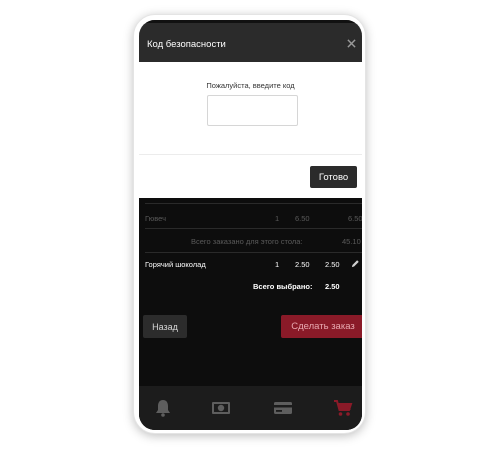 Image resolution: width=500 pixels, height=450 pixels. I want to click on bell-icon, so click(163, 408).